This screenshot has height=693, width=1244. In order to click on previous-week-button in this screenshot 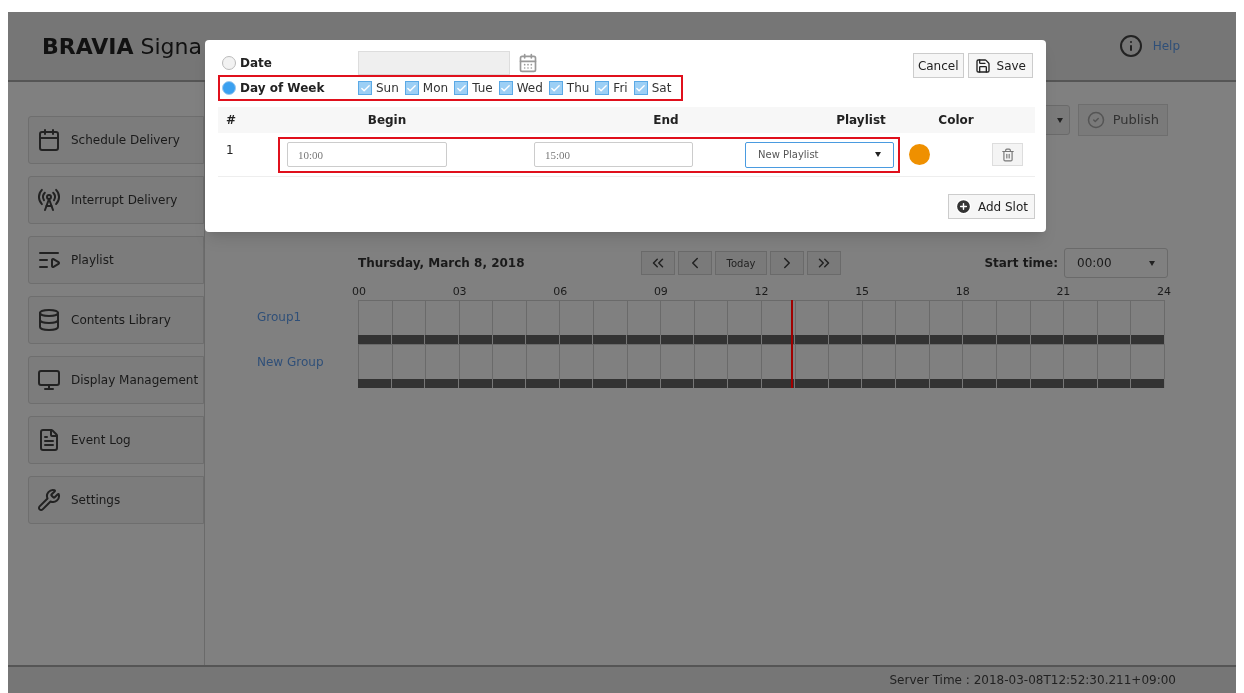, I will do `click(658, 263)`.